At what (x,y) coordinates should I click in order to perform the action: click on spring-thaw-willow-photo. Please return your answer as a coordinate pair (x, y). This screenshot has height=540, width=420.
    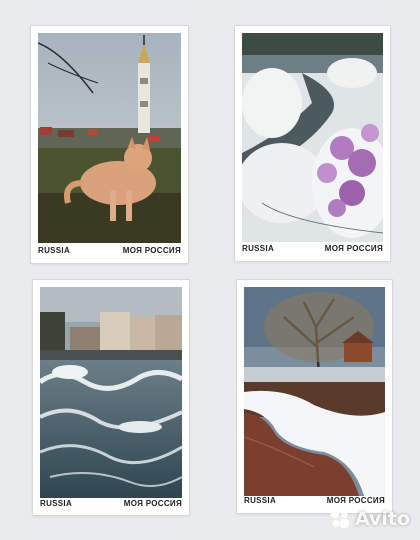
    Looking at the image, I should click on (314, 391).